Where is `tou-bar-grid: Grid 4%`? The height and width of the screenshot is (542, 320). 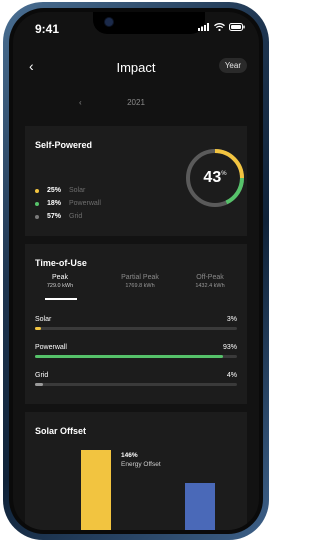
tou-bar-grid: Grid 4% is located at coordinates (136, 380).